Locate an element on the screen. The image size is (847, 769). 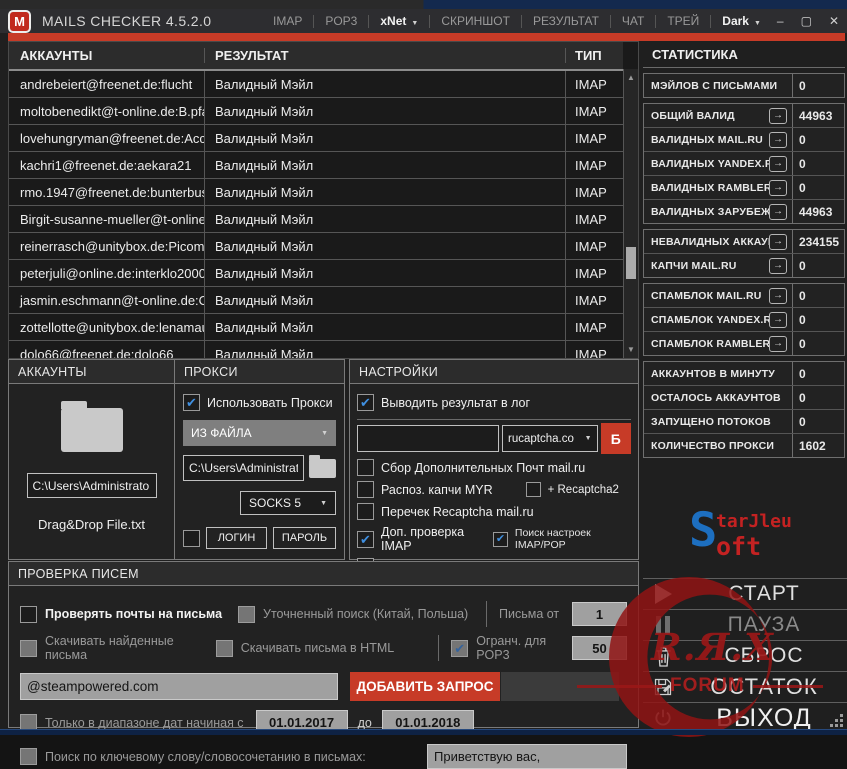
reset-button: СБРОС is located at coordinates (745, 655).